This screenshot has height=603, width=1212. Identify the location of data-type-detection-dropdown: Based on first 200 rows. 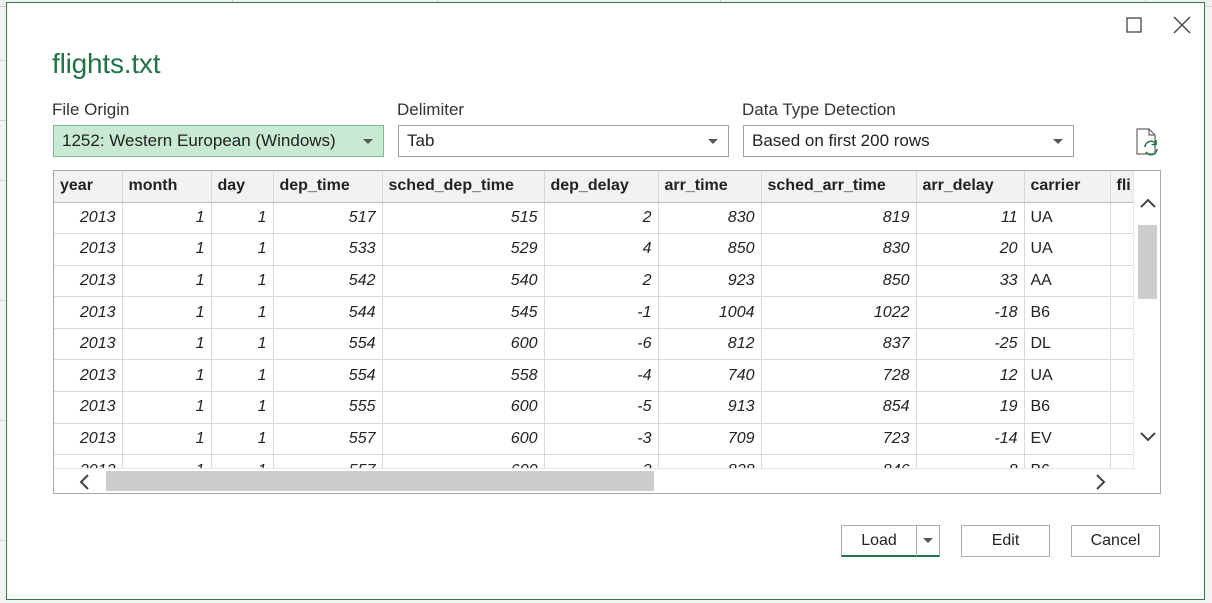
(908, 141).